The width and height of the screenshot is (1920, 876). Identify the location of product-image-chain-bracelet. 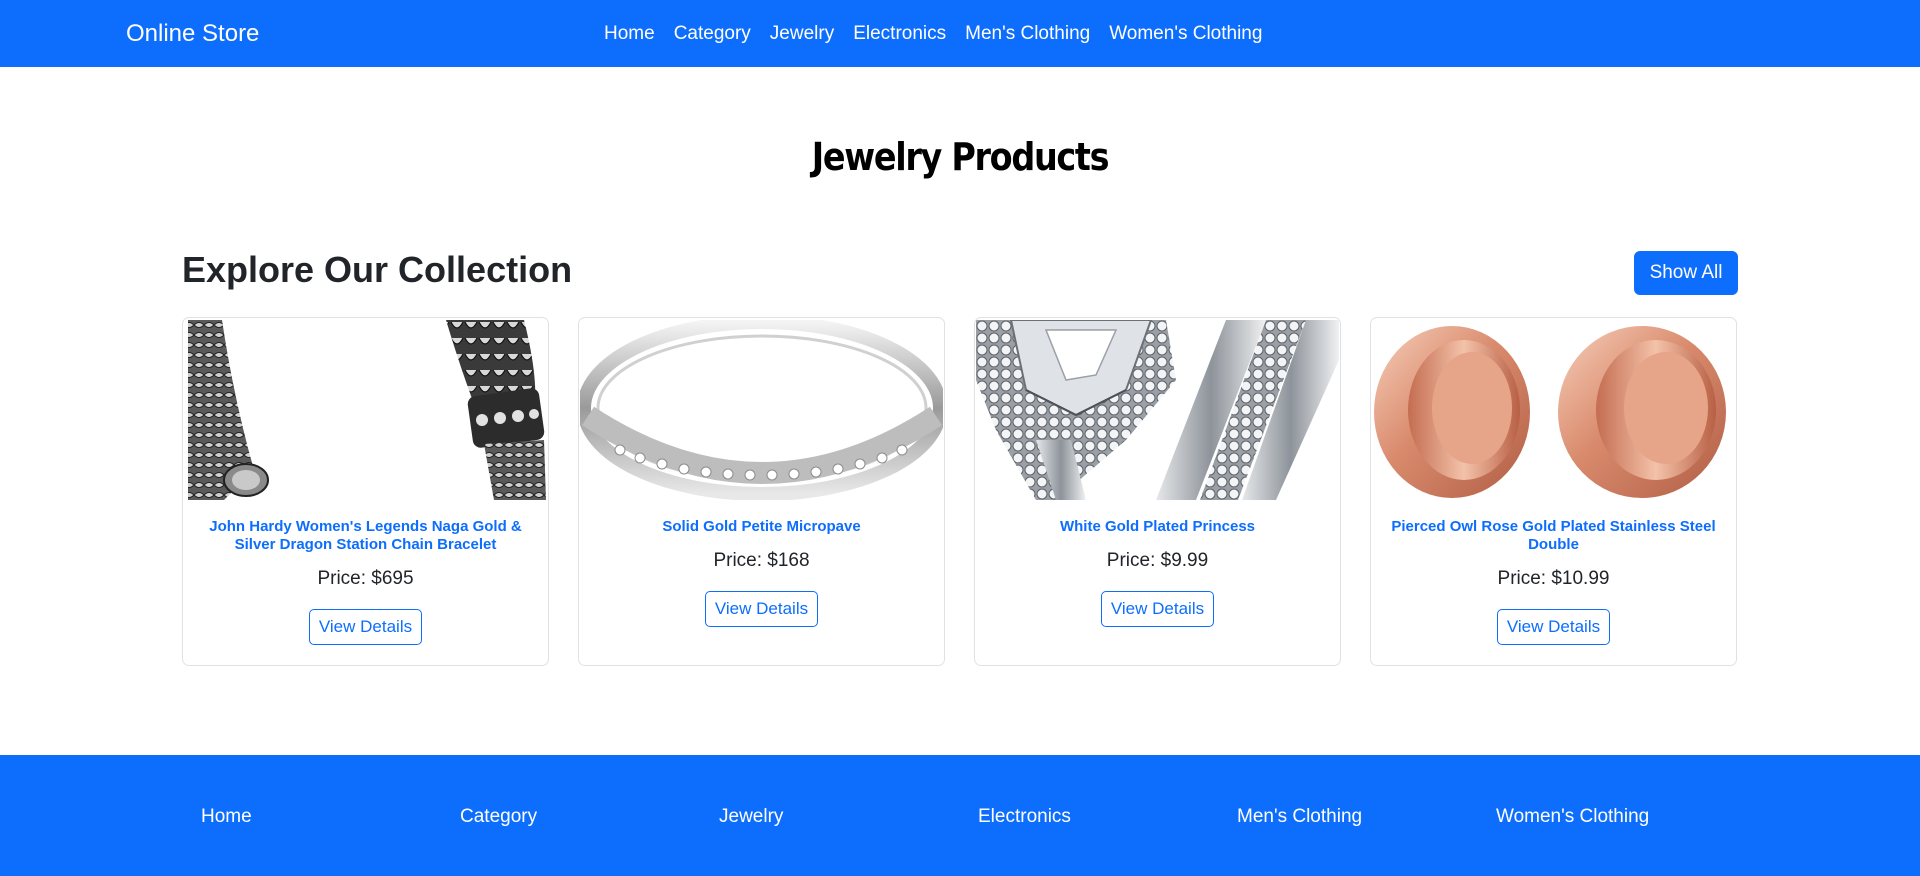
(365, 410).